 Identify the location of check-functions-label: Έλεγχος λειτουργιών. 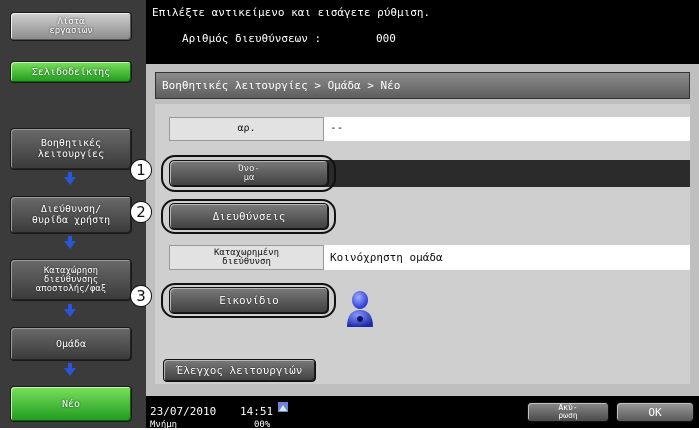
(239, 370).